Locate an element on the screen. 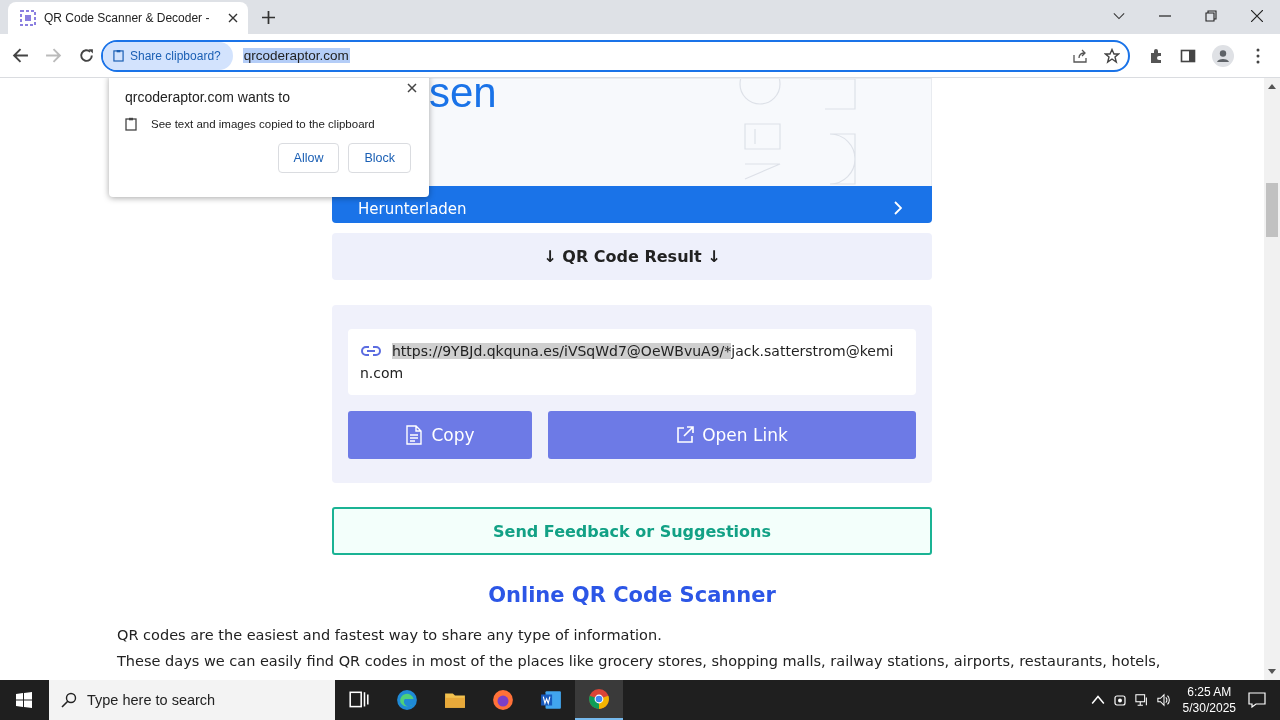 This screenshot has height=720, width=1280. document-icon is located at coordinates (414, 435).